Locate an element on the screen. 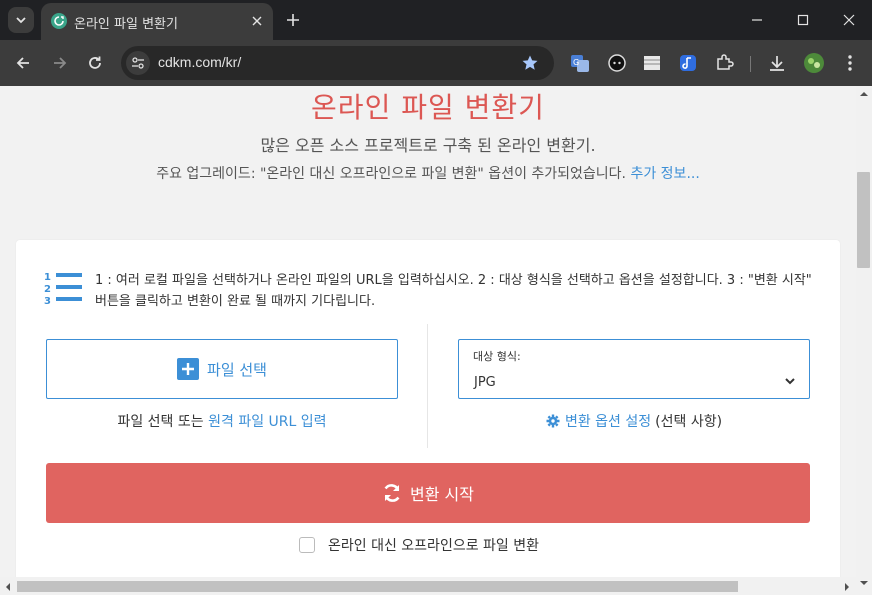 The width and height of the screenshot is (872, 595). reload-button is located at coordinates (95, 63).